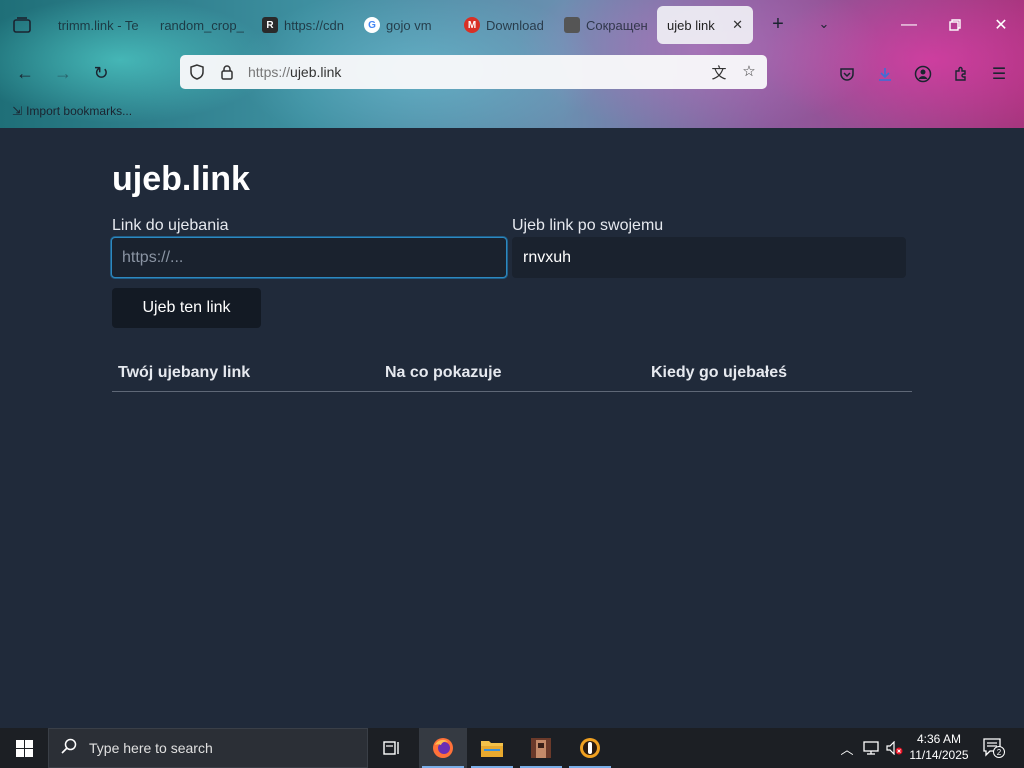 The image size is (1024, 768). I want to click on custom-slug-label: Ujeb link po swojemu, so click(588, 225).